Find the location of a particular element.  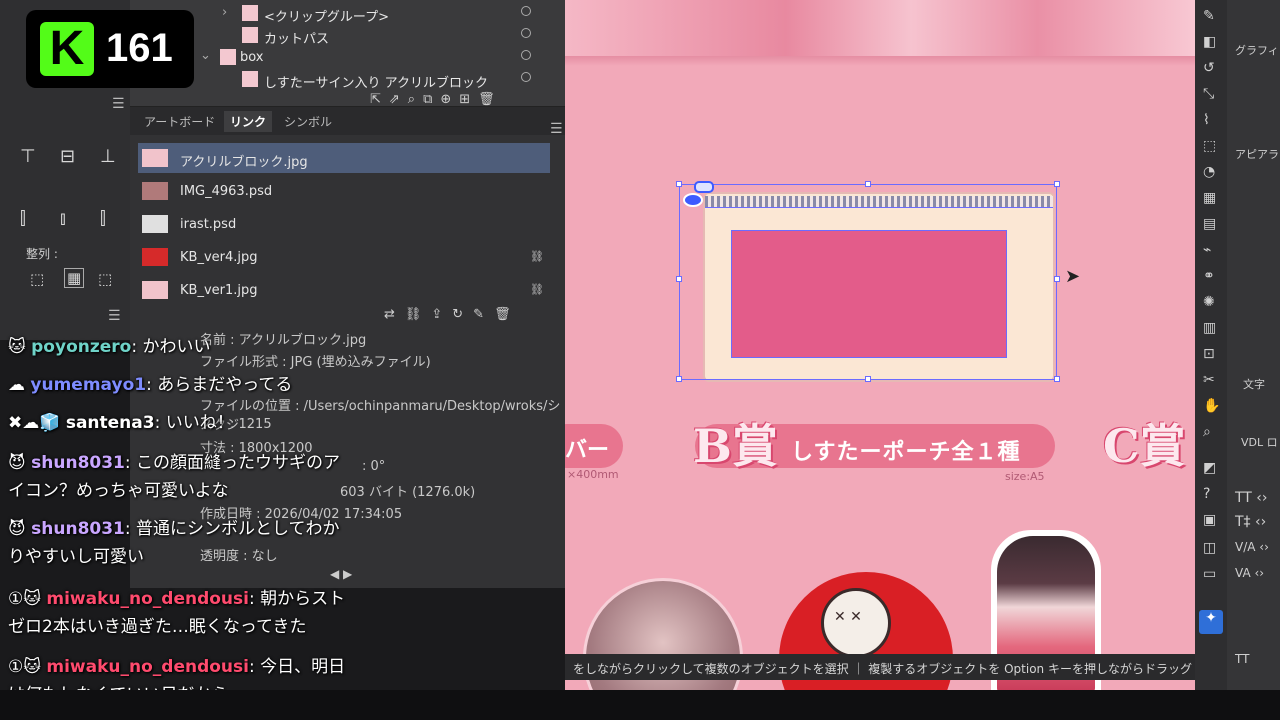

c-prize-title: C賞 is located at coordinates (1144, 443).